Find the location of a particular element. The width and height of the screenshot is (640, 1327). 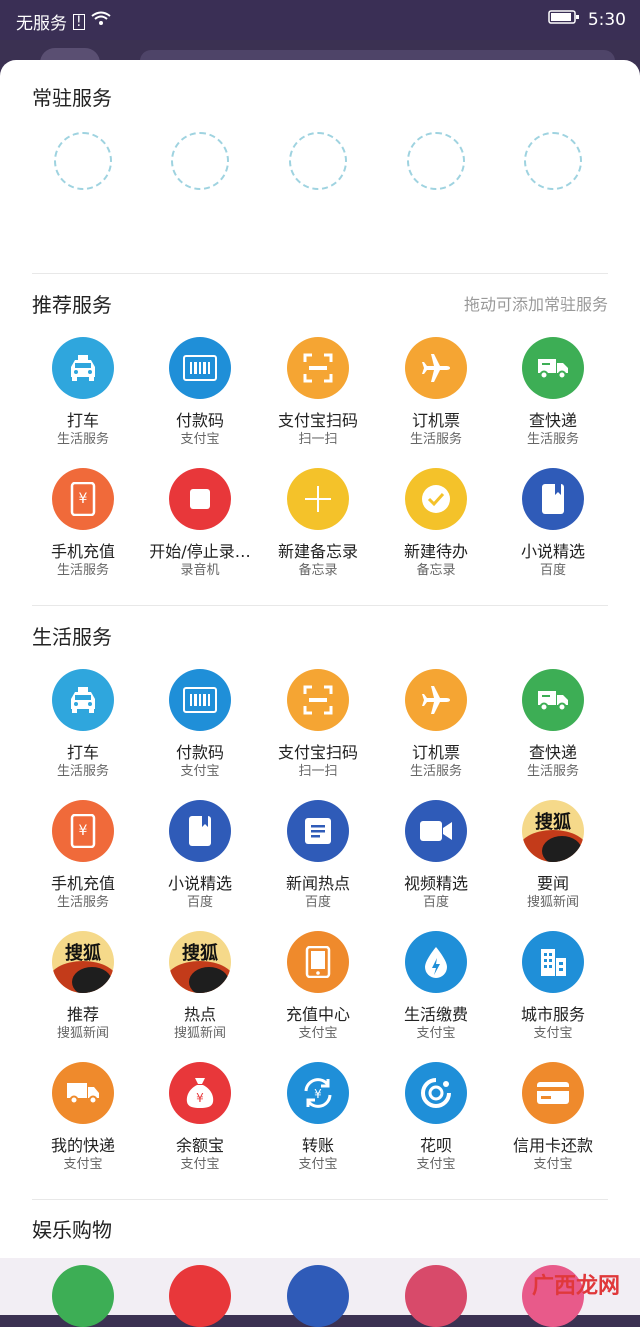

service-label: 手机充值 is located at coordinates (82, 551).